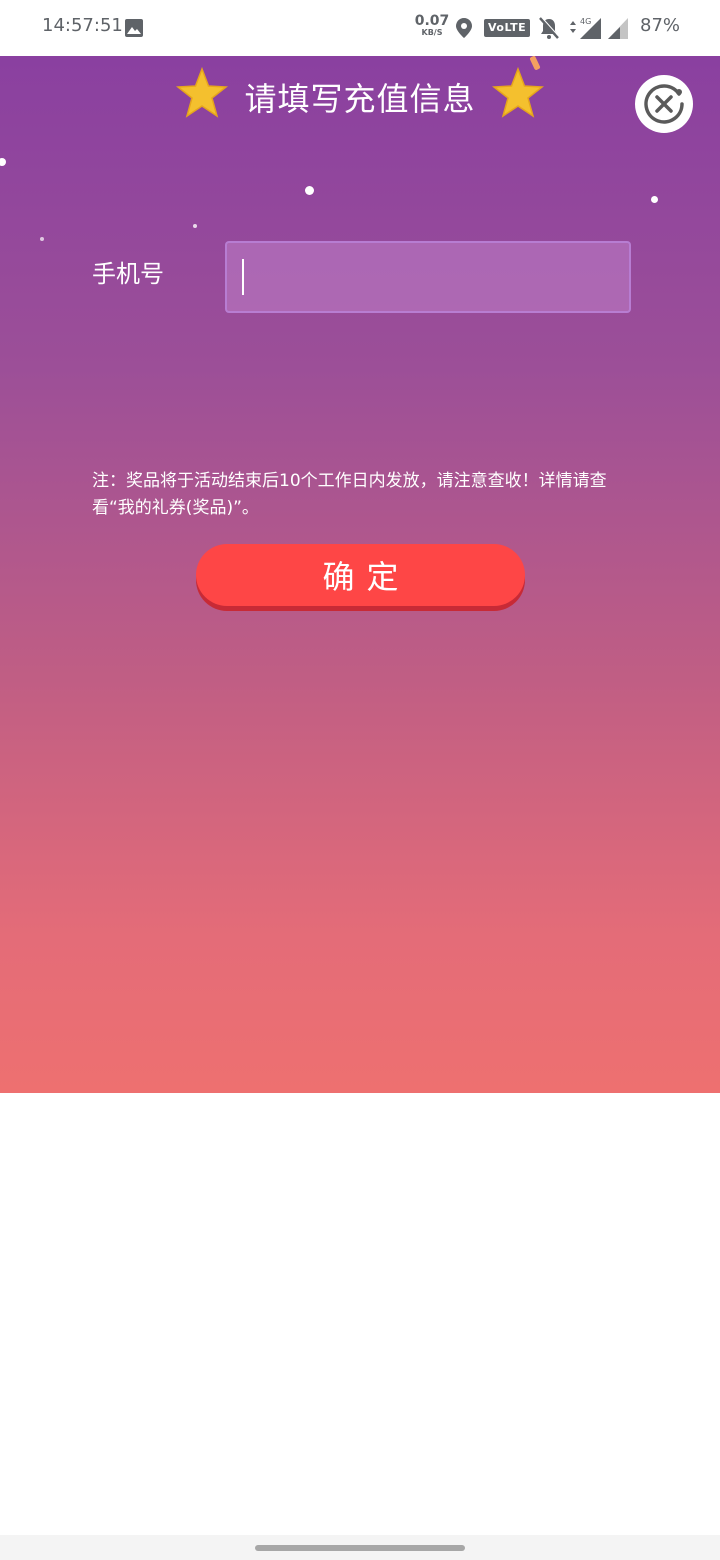  I want to click on status-time: 14:57:51, so click(82, 25).